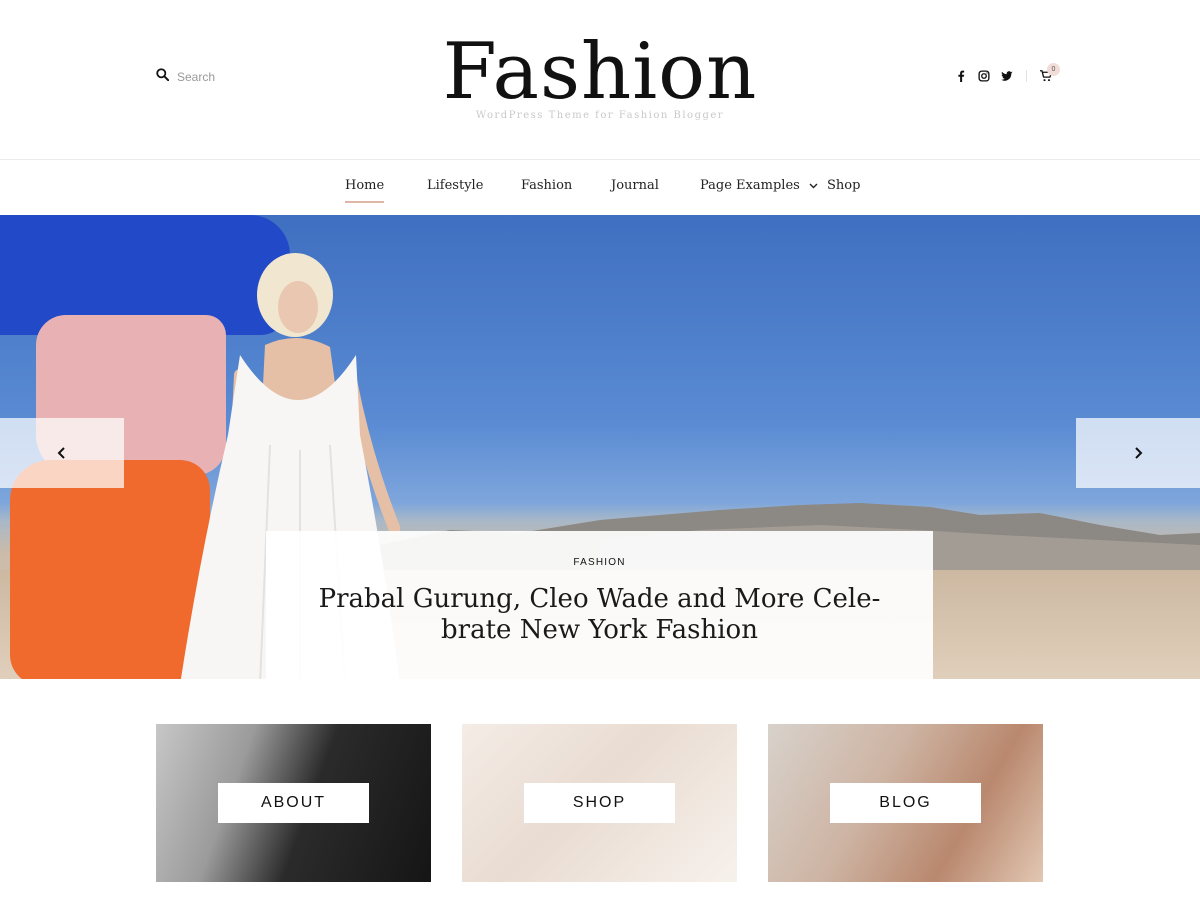 The width and height of the screenshot is (1200, 900). I want to click on nav-item-label: Lifestyle, so click(455, 185).